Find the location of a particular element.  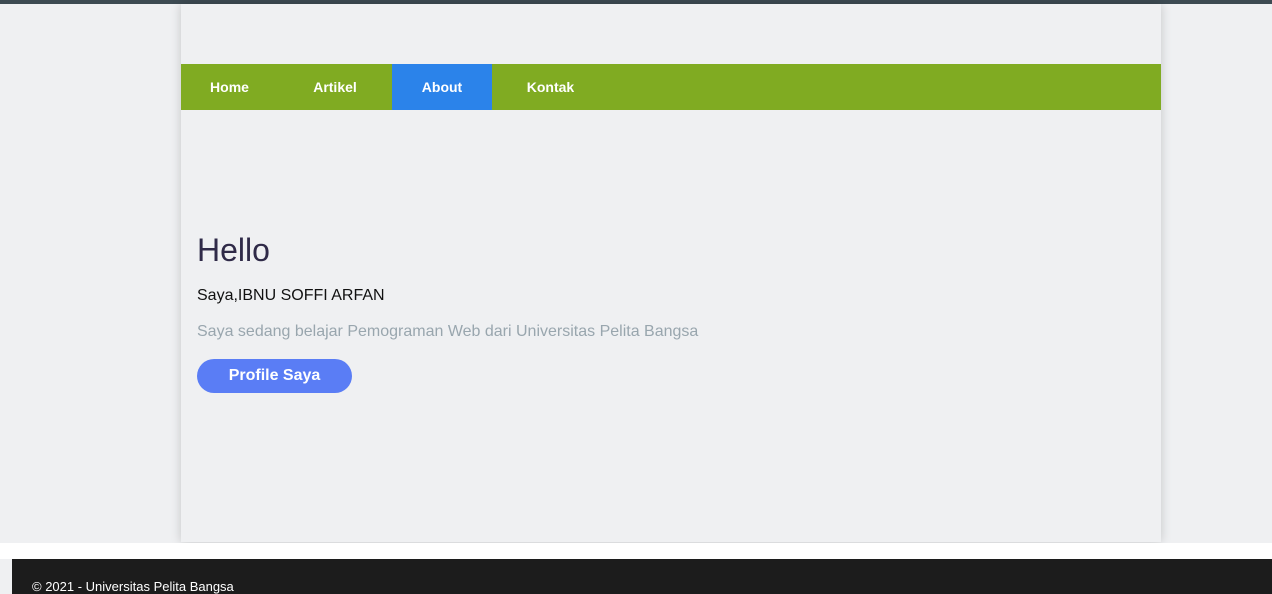

footer-copyright: © 2021 - Universitas Pelita Bangsa is located at coordinates (133, 586).